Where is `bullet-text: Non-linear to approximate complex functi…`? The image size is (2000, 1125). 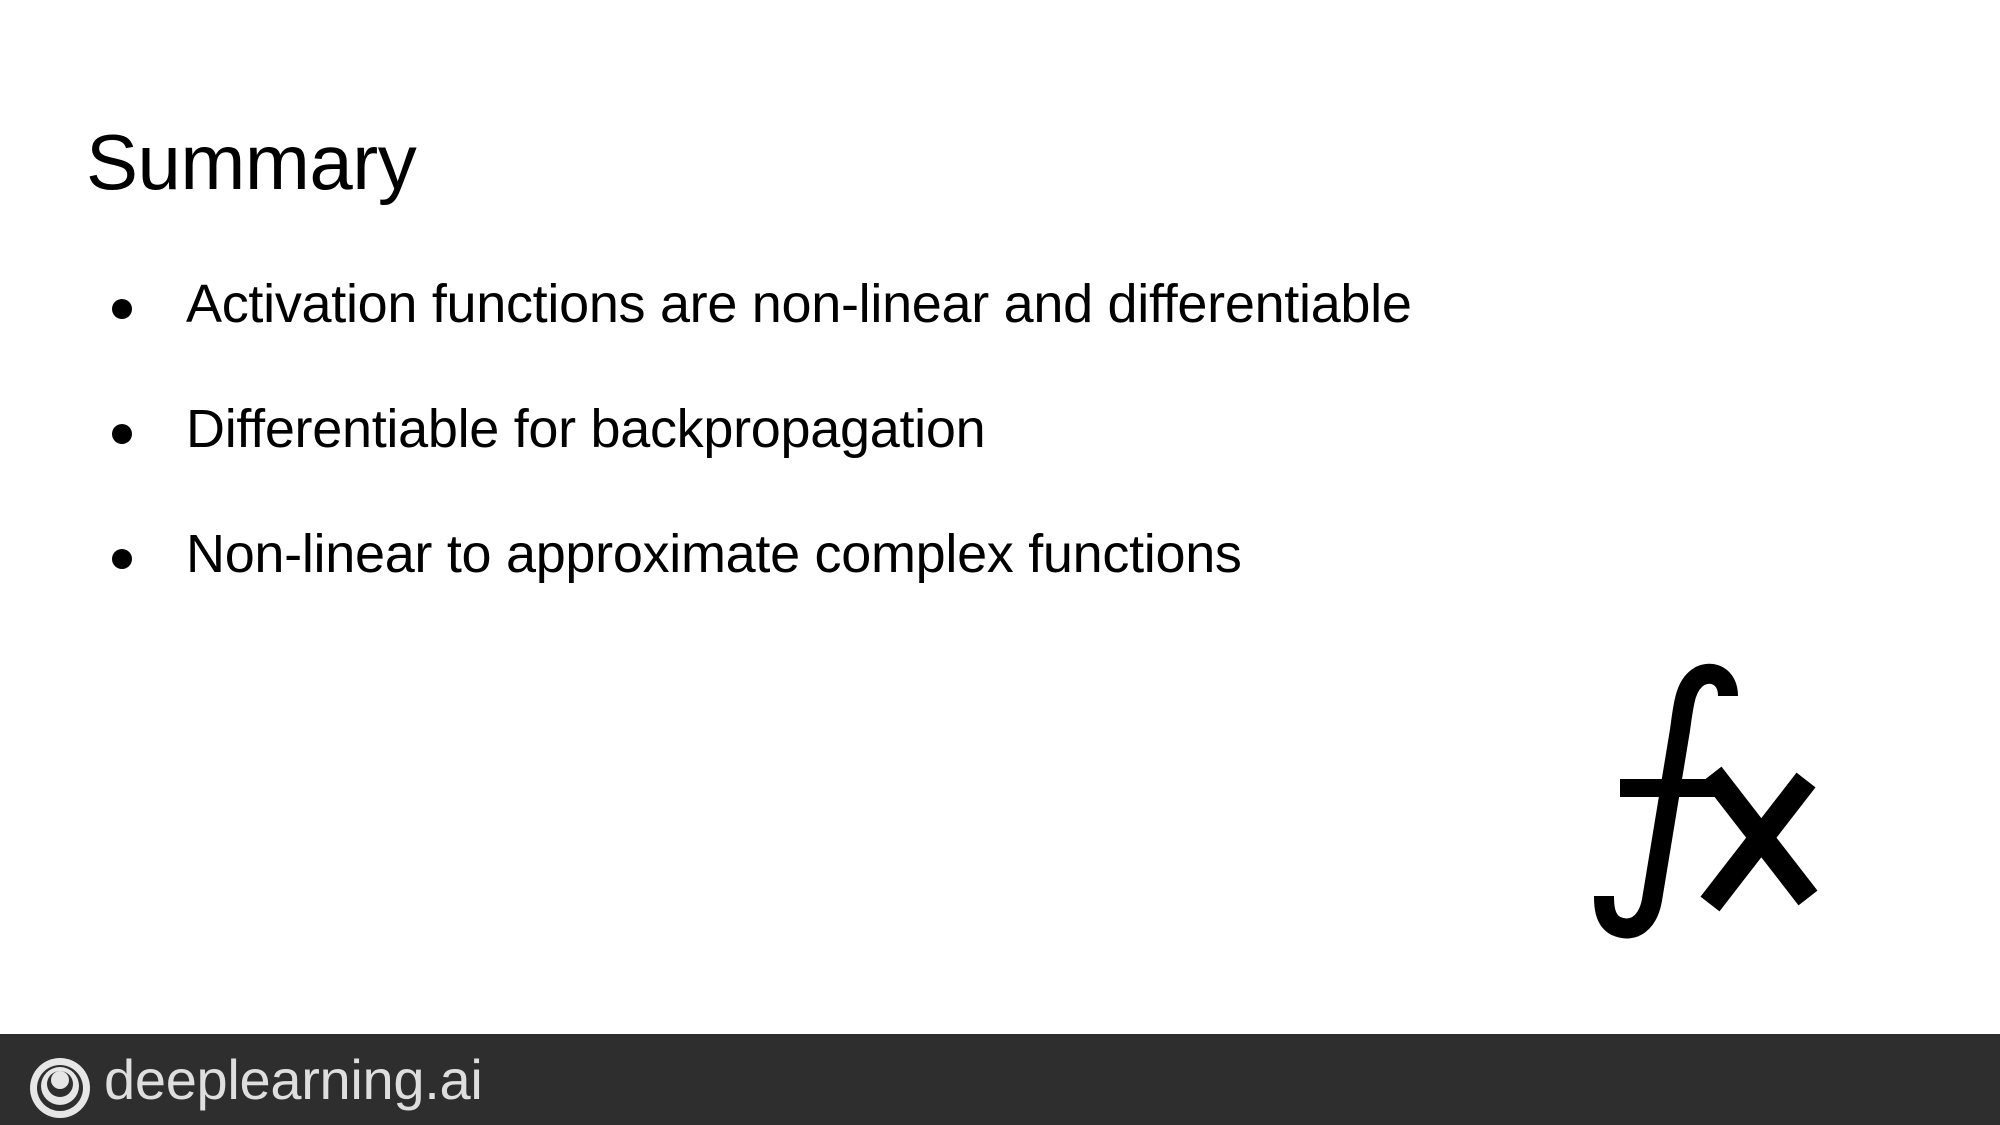
bullet-text: Non-linear to approximate complex functi… is located at coordinates (714, 554).